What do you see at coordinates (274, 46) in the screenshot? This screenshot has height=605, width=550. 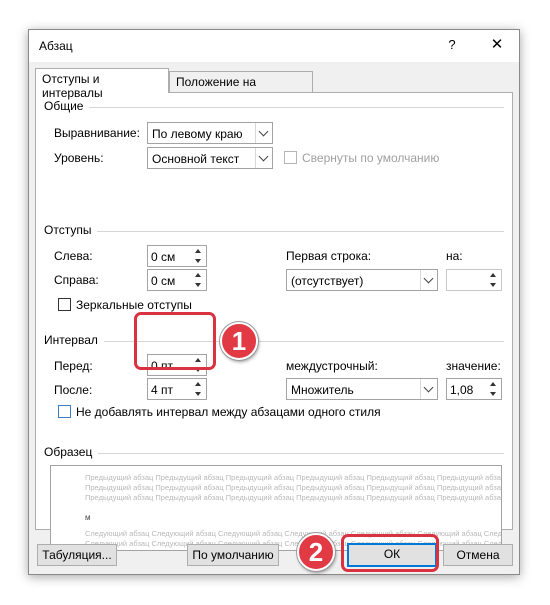 I see `title-bar: Абзац ? ✕` at bounding box center [274, 46].